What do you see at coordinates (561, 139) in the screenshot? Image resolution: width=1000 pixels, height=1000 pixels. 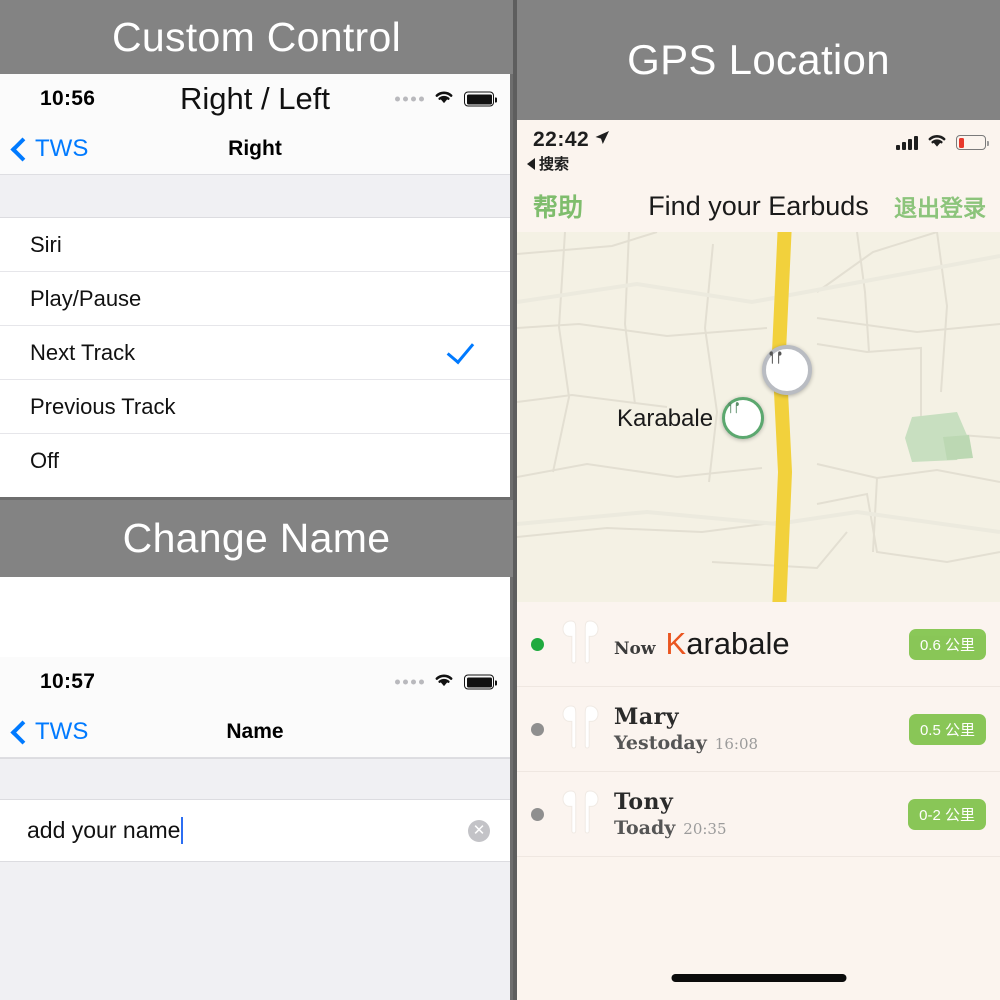 I see `status-bar-time: 22:42` at bounding box center [561, 139].